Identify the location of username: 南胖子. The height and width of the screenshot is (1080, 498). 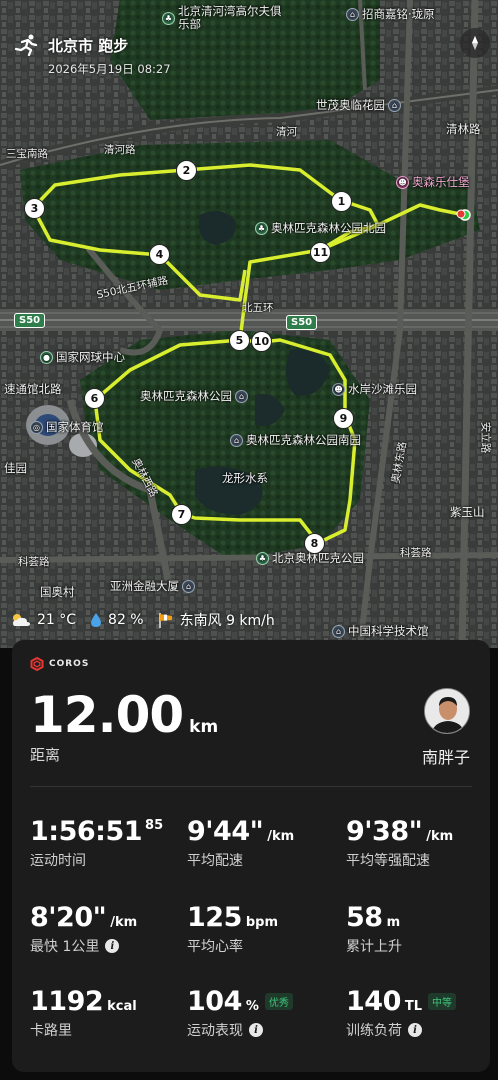
(446, 756).